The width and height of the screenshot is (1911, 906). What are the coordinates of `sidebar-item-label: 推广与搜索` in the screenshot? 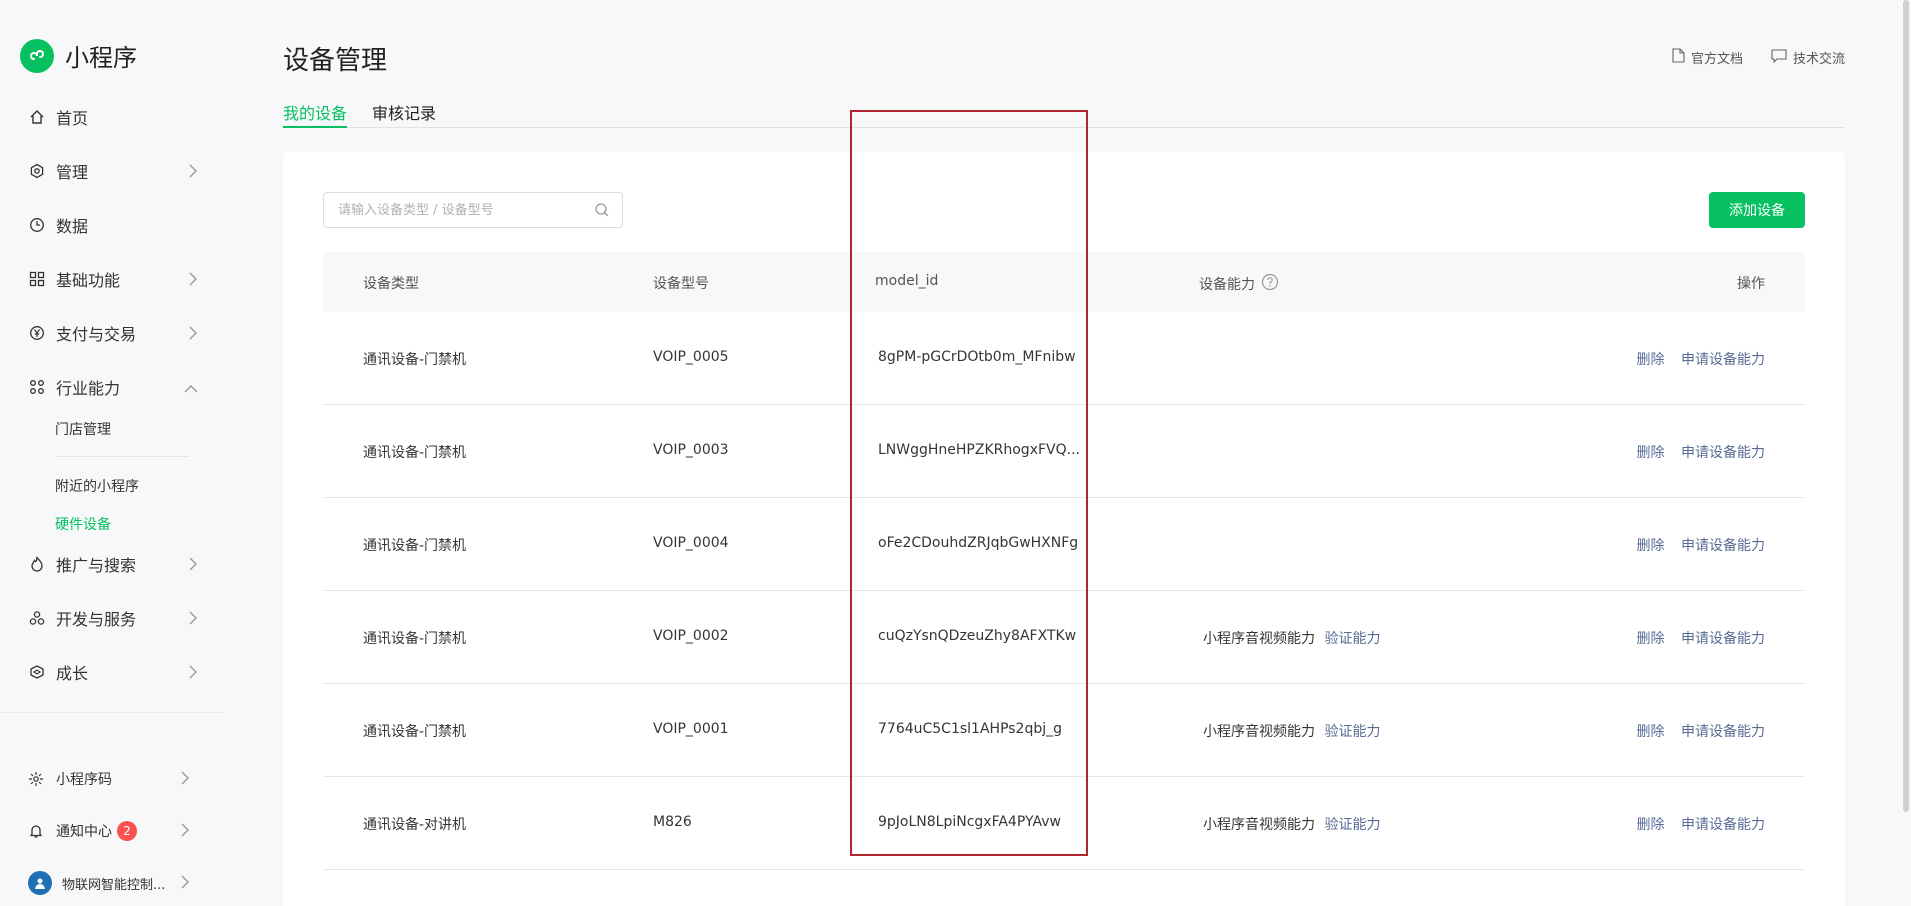 It's located at (96, 565).